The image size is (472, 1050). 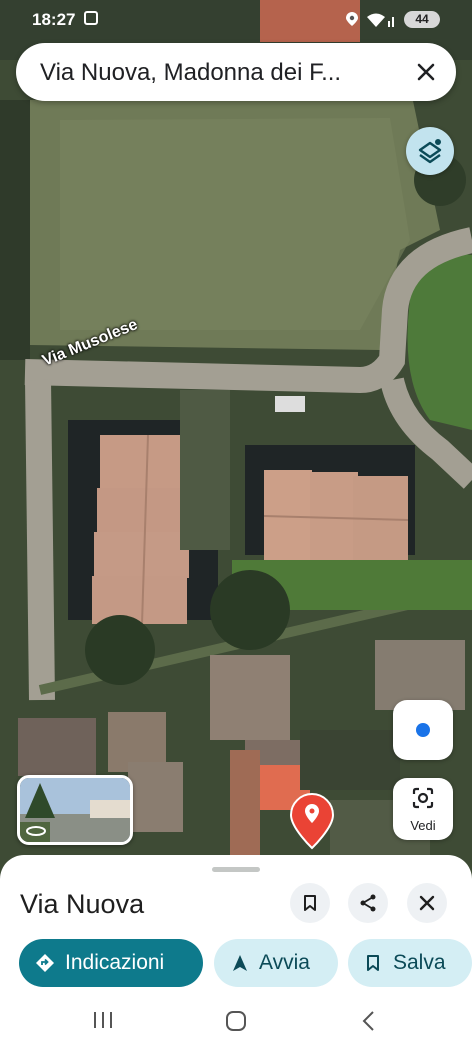 What do you see at coordinates (45, 963) in the screenshot?
I see `directions-icon` at bounding box center [45, 963].